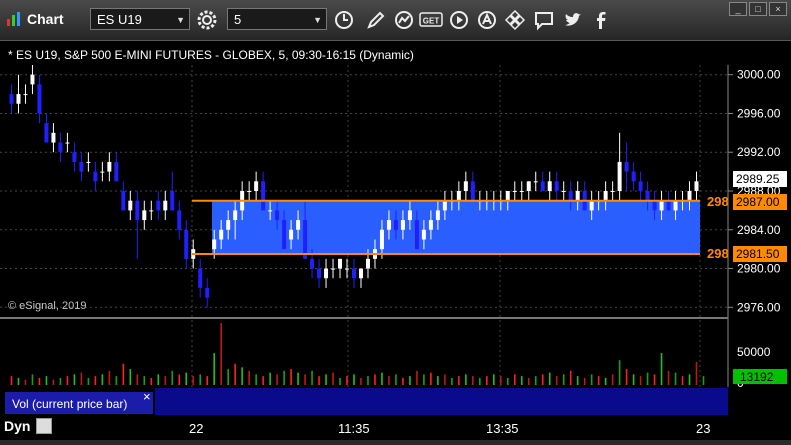 Image resolution: width=791 pixels, height=445 pixels. Describe the element at coordinates (778, 9) in the screenshot. I see `close-button: ×` at that location.